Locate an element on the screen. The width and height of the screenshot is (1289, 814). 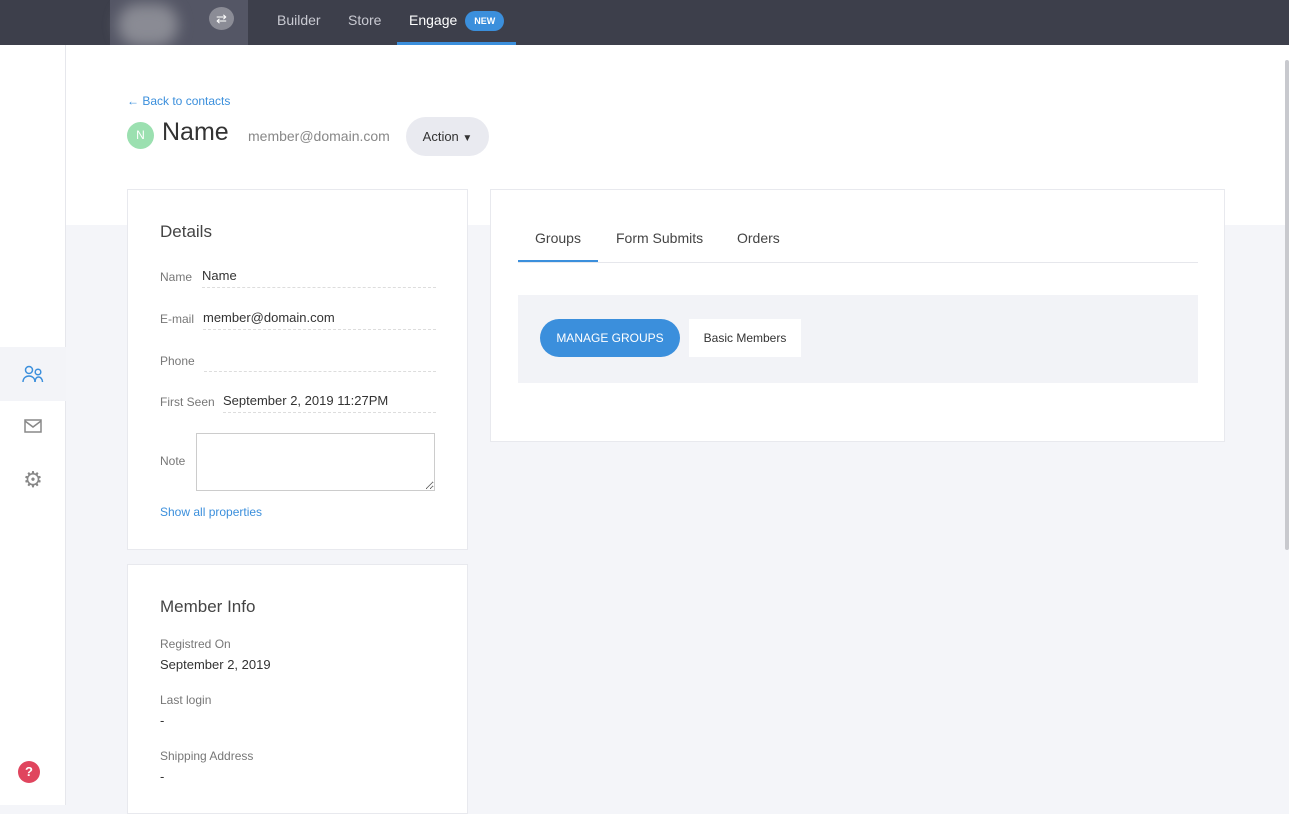
manage-groups-button: MANAGE GROUPS is located at coordinates (610, 338).